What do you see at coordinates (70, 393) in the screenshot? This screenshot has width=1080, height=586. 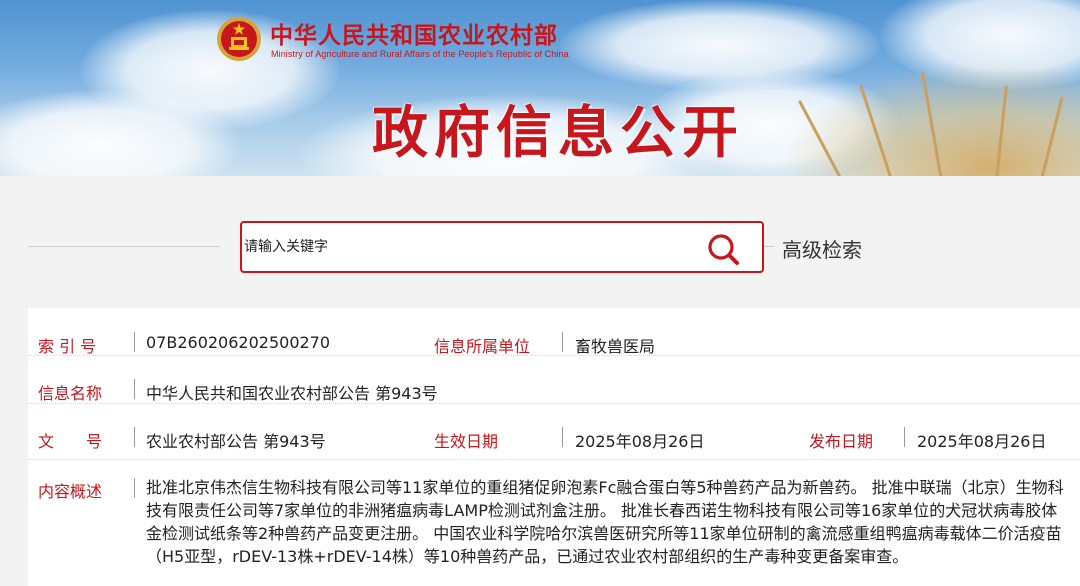 I see `name-label: 信息名称` at bounding box center [70, 393].